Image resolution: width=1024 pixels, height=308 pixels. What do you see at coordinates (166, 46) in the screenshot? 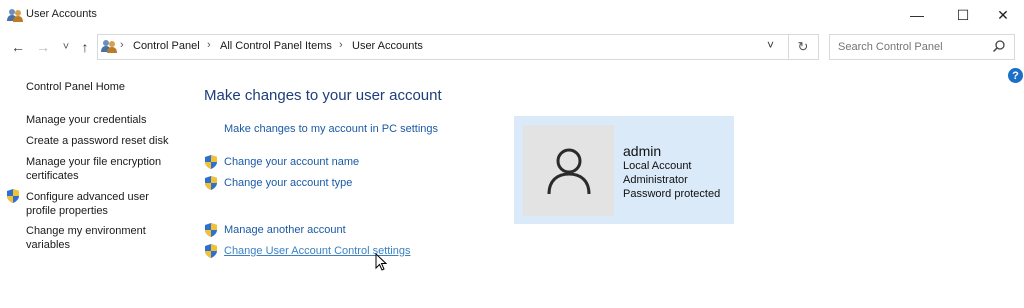
I see `breadcrumb-control-panel: Control Panel` at bounding box center [166, 46].